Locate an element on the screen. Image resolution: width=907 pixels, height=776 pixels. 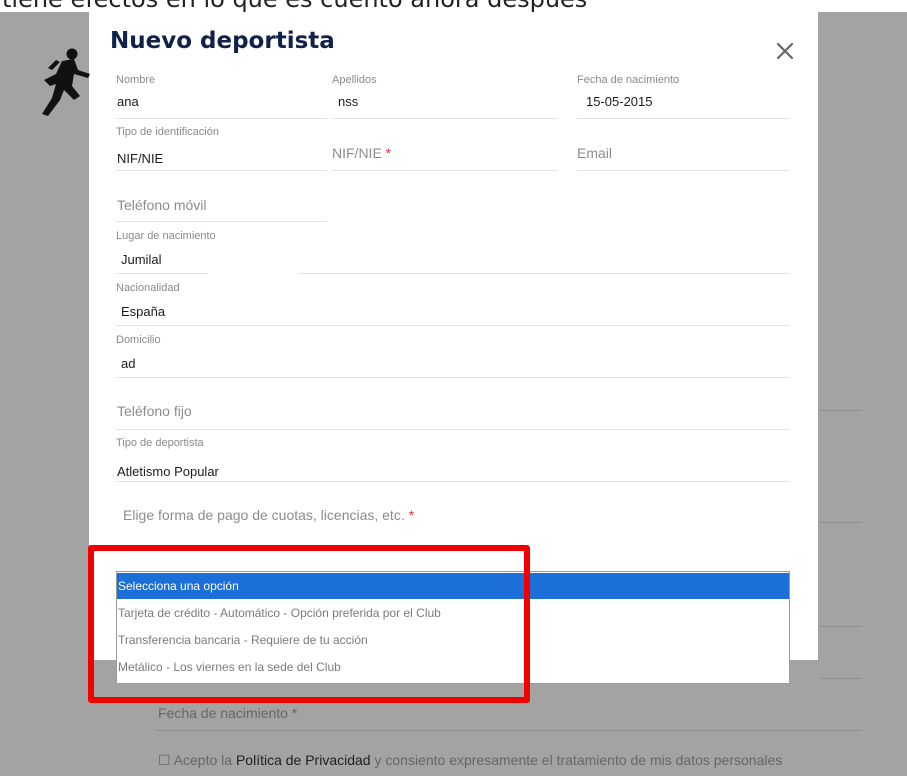
nif-nie-placeholder: NIF/NIE * is located at coordinates (362, 153).